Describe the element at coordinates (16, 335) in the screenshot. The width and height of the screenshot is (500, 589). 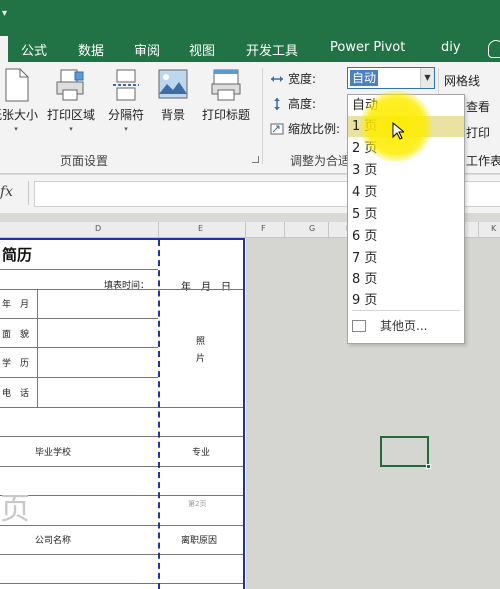
I see `row-label-political-status: 面 貌` at that location.